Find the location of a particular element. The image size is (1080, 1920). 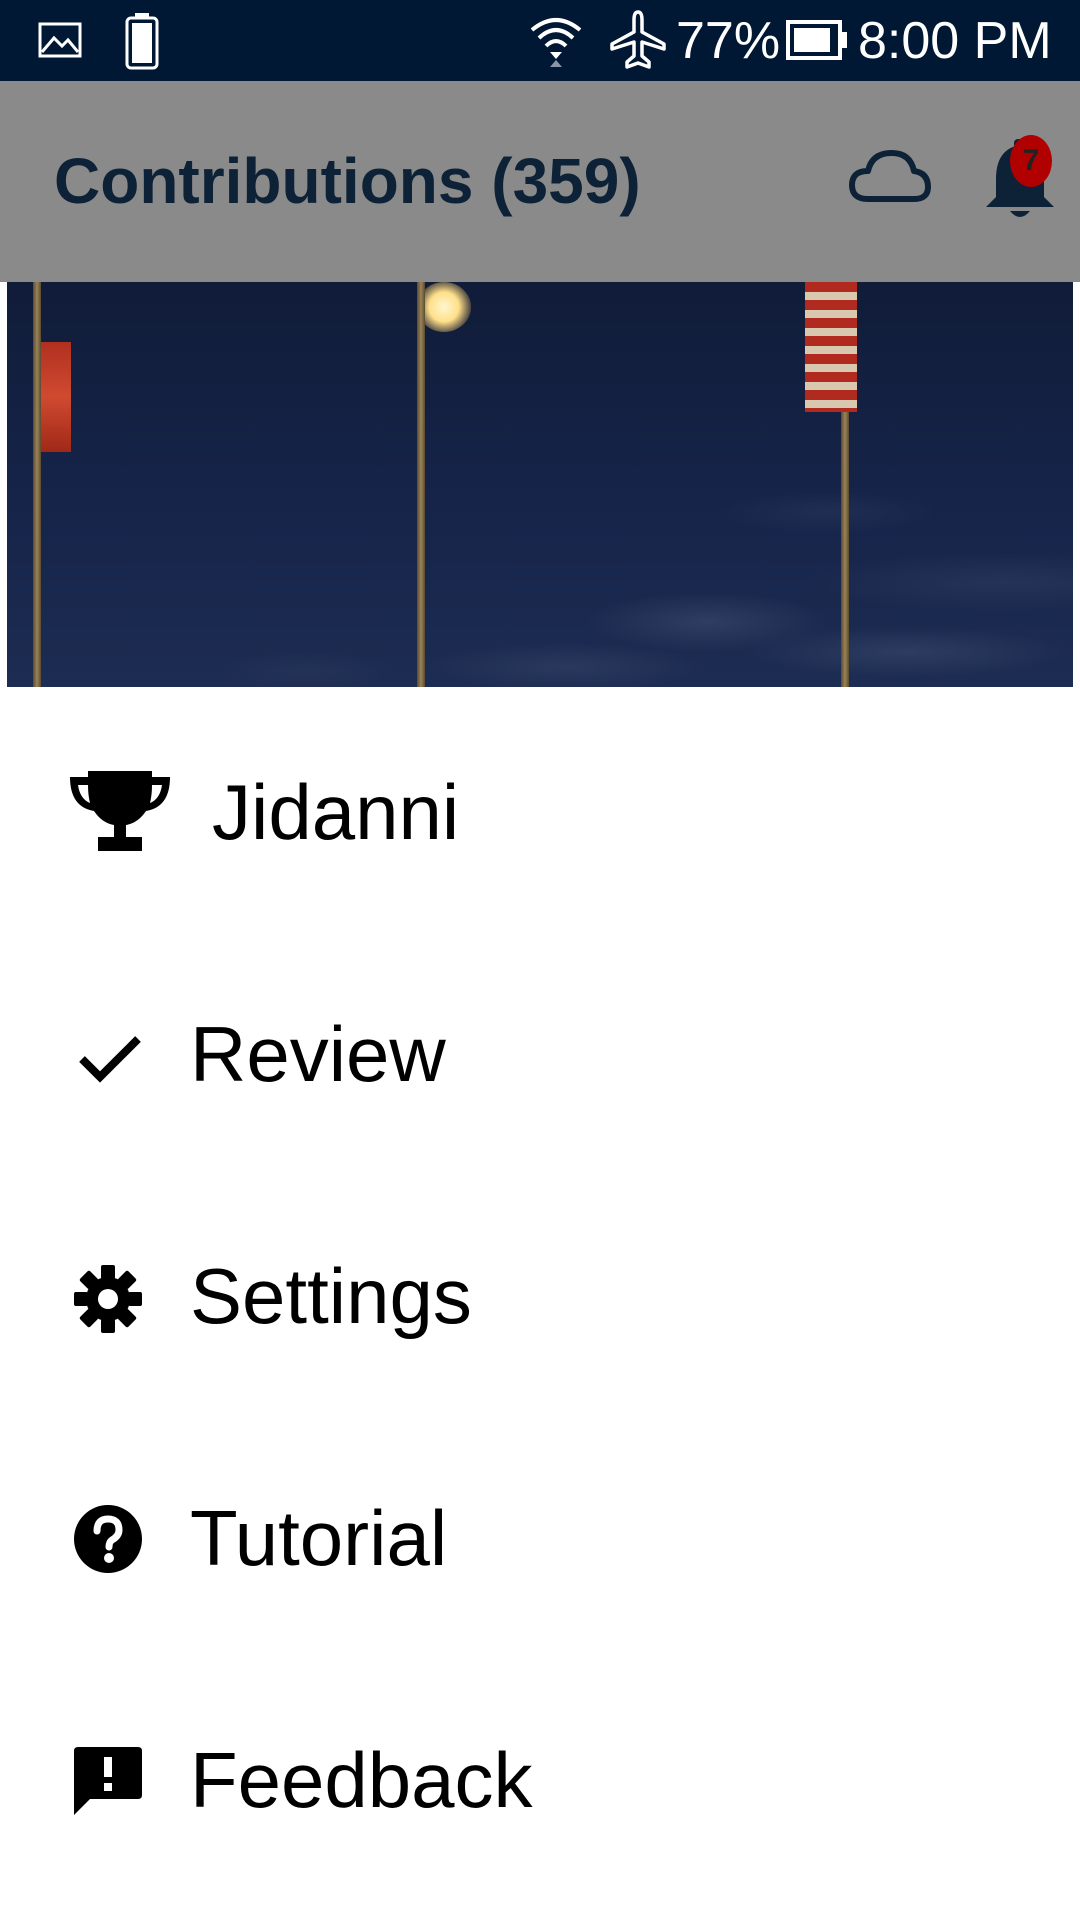

menu-item-review: Review is located at coordinates (540, 1050).